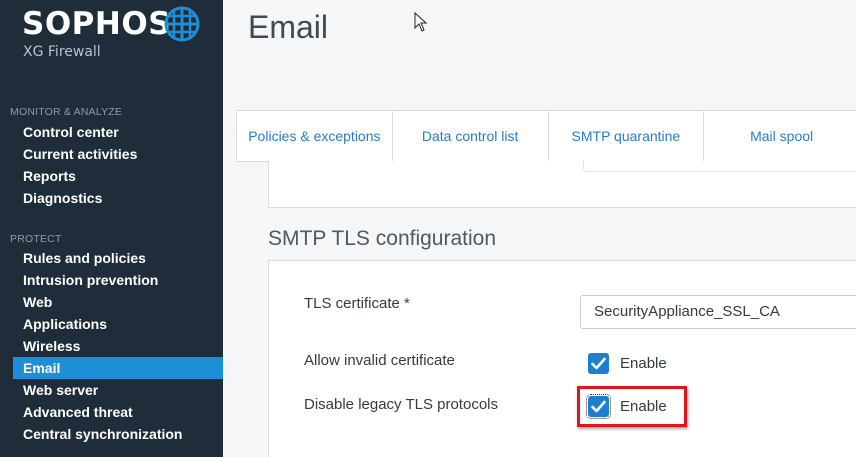  What do you see at coordinates (123, 302) in the screenshot?
I see `sidebar-item-web: Web` at bounding box center [123, 302].